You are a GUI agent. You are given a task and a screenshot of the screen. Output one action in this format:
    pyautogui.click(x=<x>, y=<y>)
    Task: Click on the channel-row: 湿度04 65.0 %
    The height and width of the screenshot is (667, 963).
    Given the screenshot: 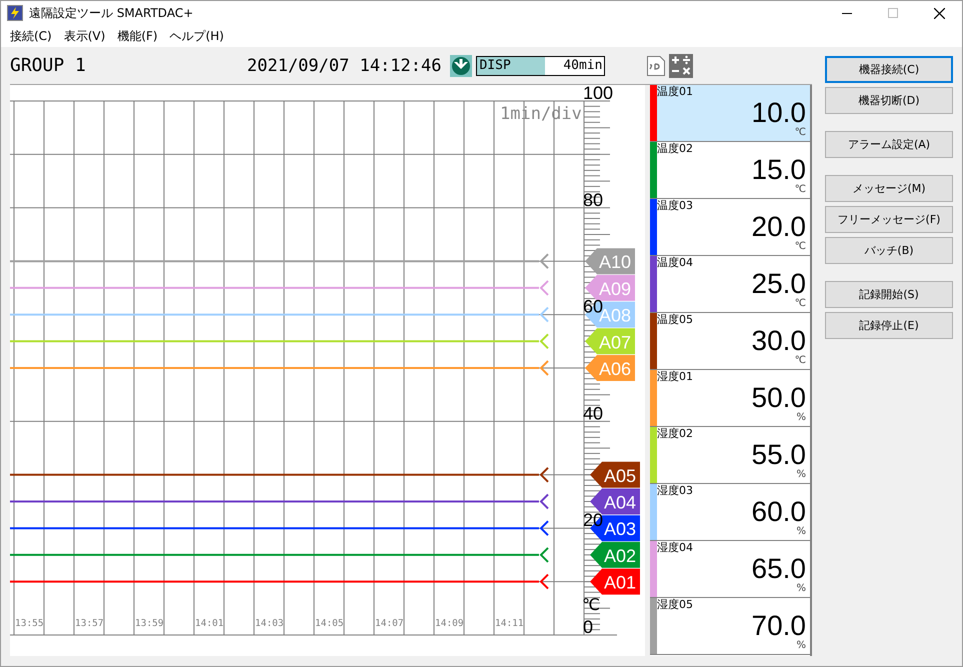 What is the action you would take?
    pyautogui.click(x=730, y=569)
    